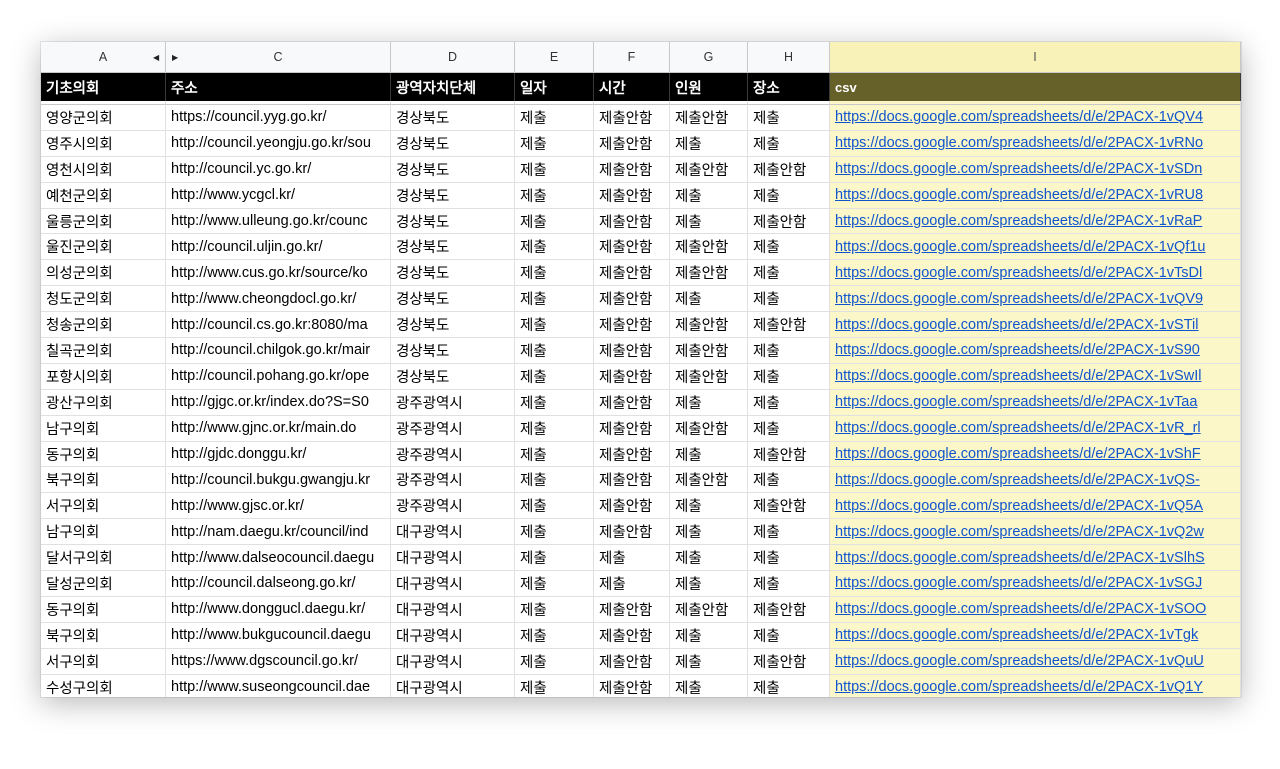 This screenshot has width=1280, height=769. Describe the element at coordinates (554, 87) in the screenshot. I see `header-date: 일자` at that location.